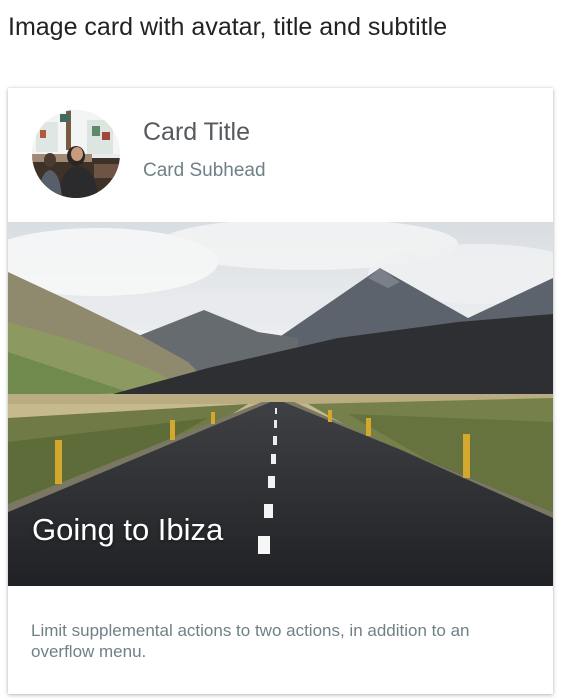 The width and height of the screenshot is (569, 700). I want to click on card-subhead: Card Subhead, so click(204, 170).